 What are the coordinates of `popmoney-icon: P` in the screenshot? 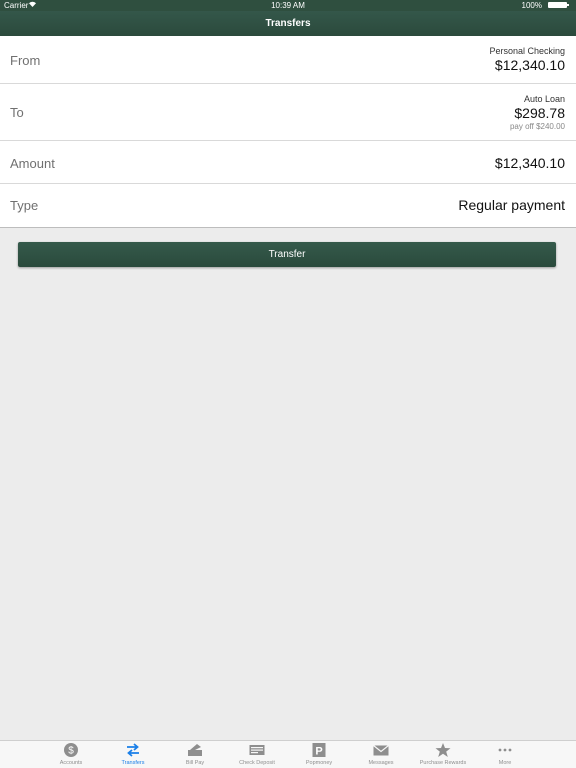 It's located at (319, 750).